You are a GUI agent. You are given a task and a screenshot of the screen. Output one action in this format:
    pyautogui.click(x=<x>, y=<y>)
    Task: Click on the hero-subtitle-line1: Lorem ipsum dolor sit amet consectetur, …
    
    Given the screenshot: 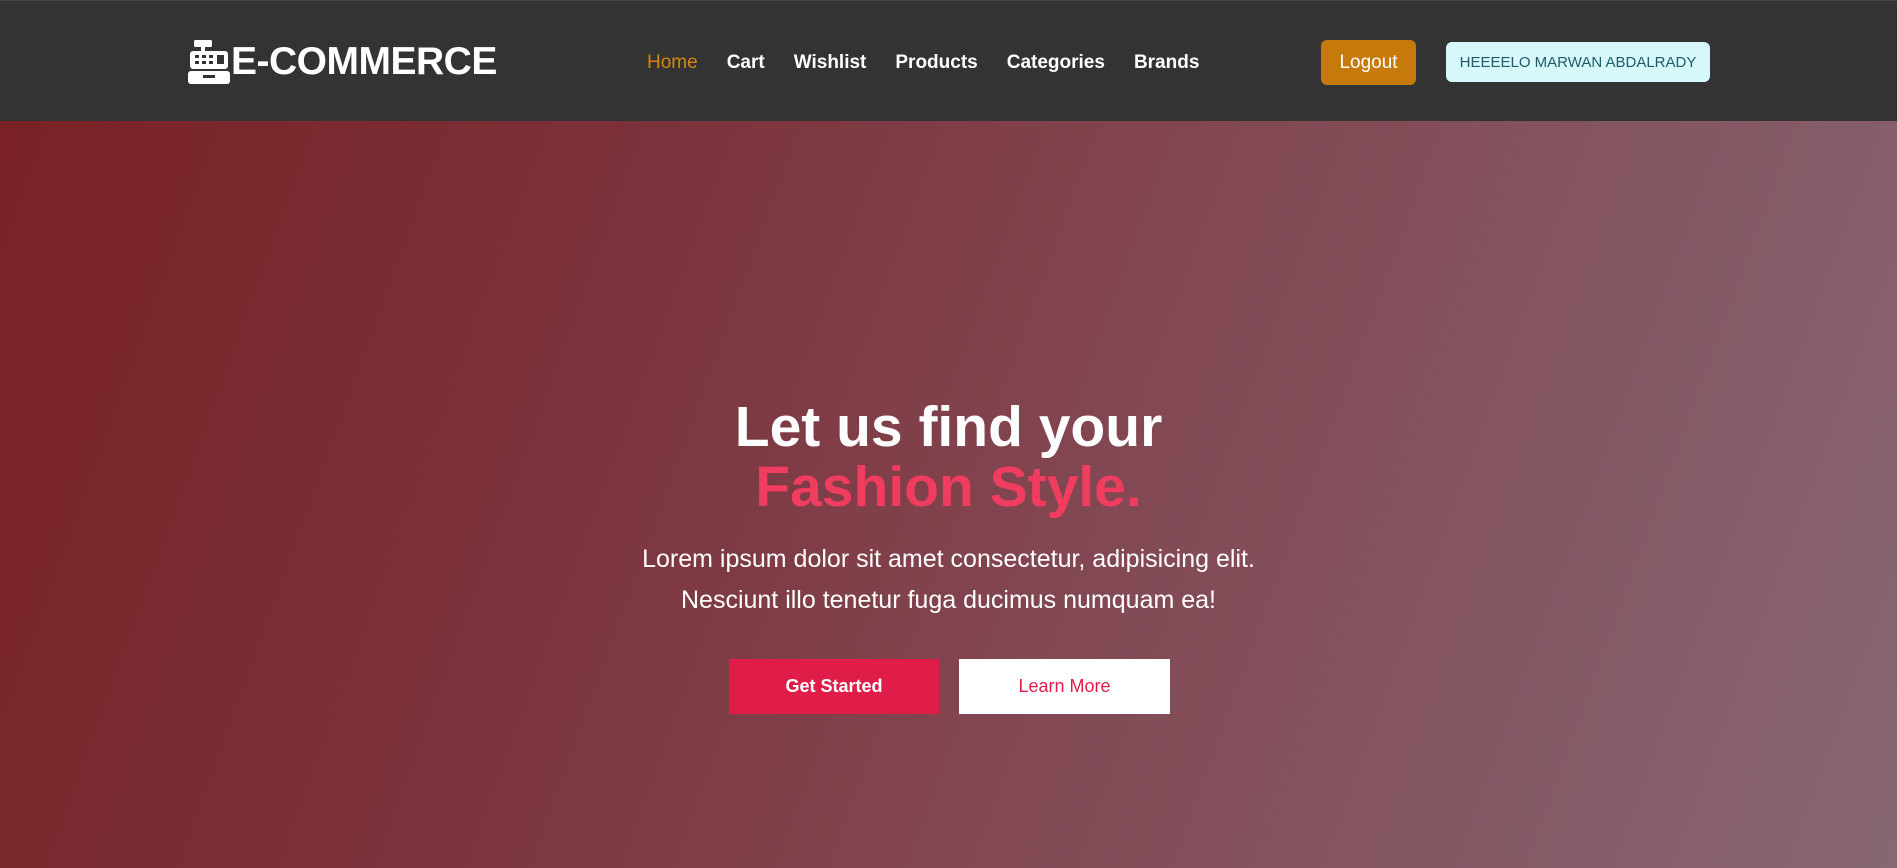 What is the action you would take?
    pyautogui.click(x=948, y=559)
    